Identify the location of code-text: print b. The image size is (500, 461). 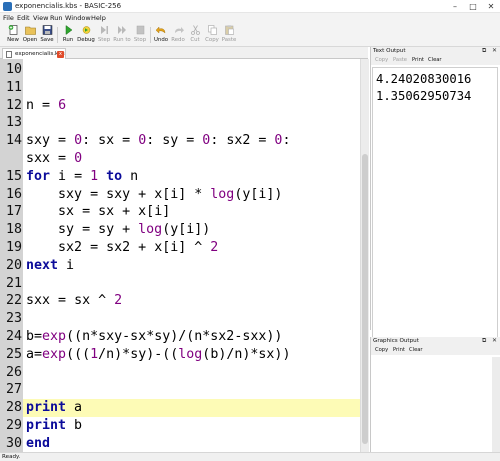
(54, 425).